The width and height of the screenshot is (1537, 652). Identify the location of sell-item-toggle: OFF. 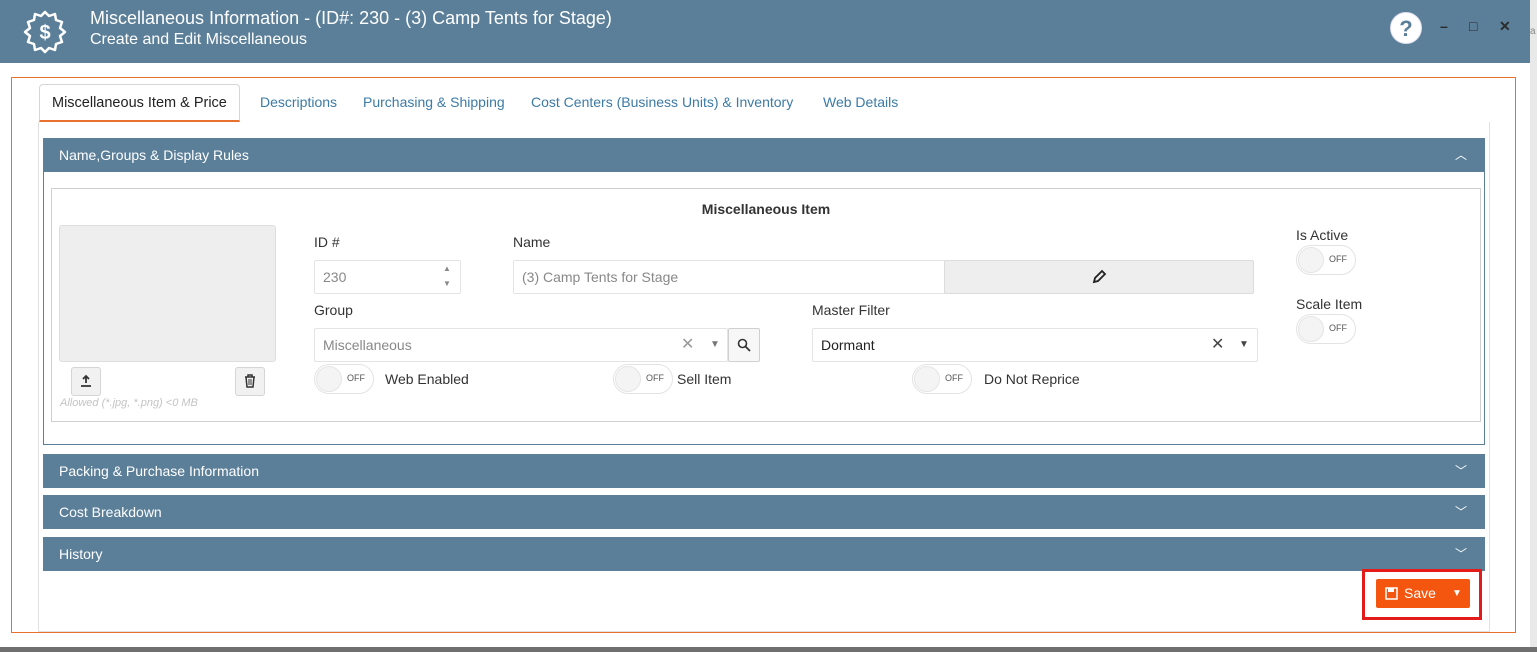
(643, 379).